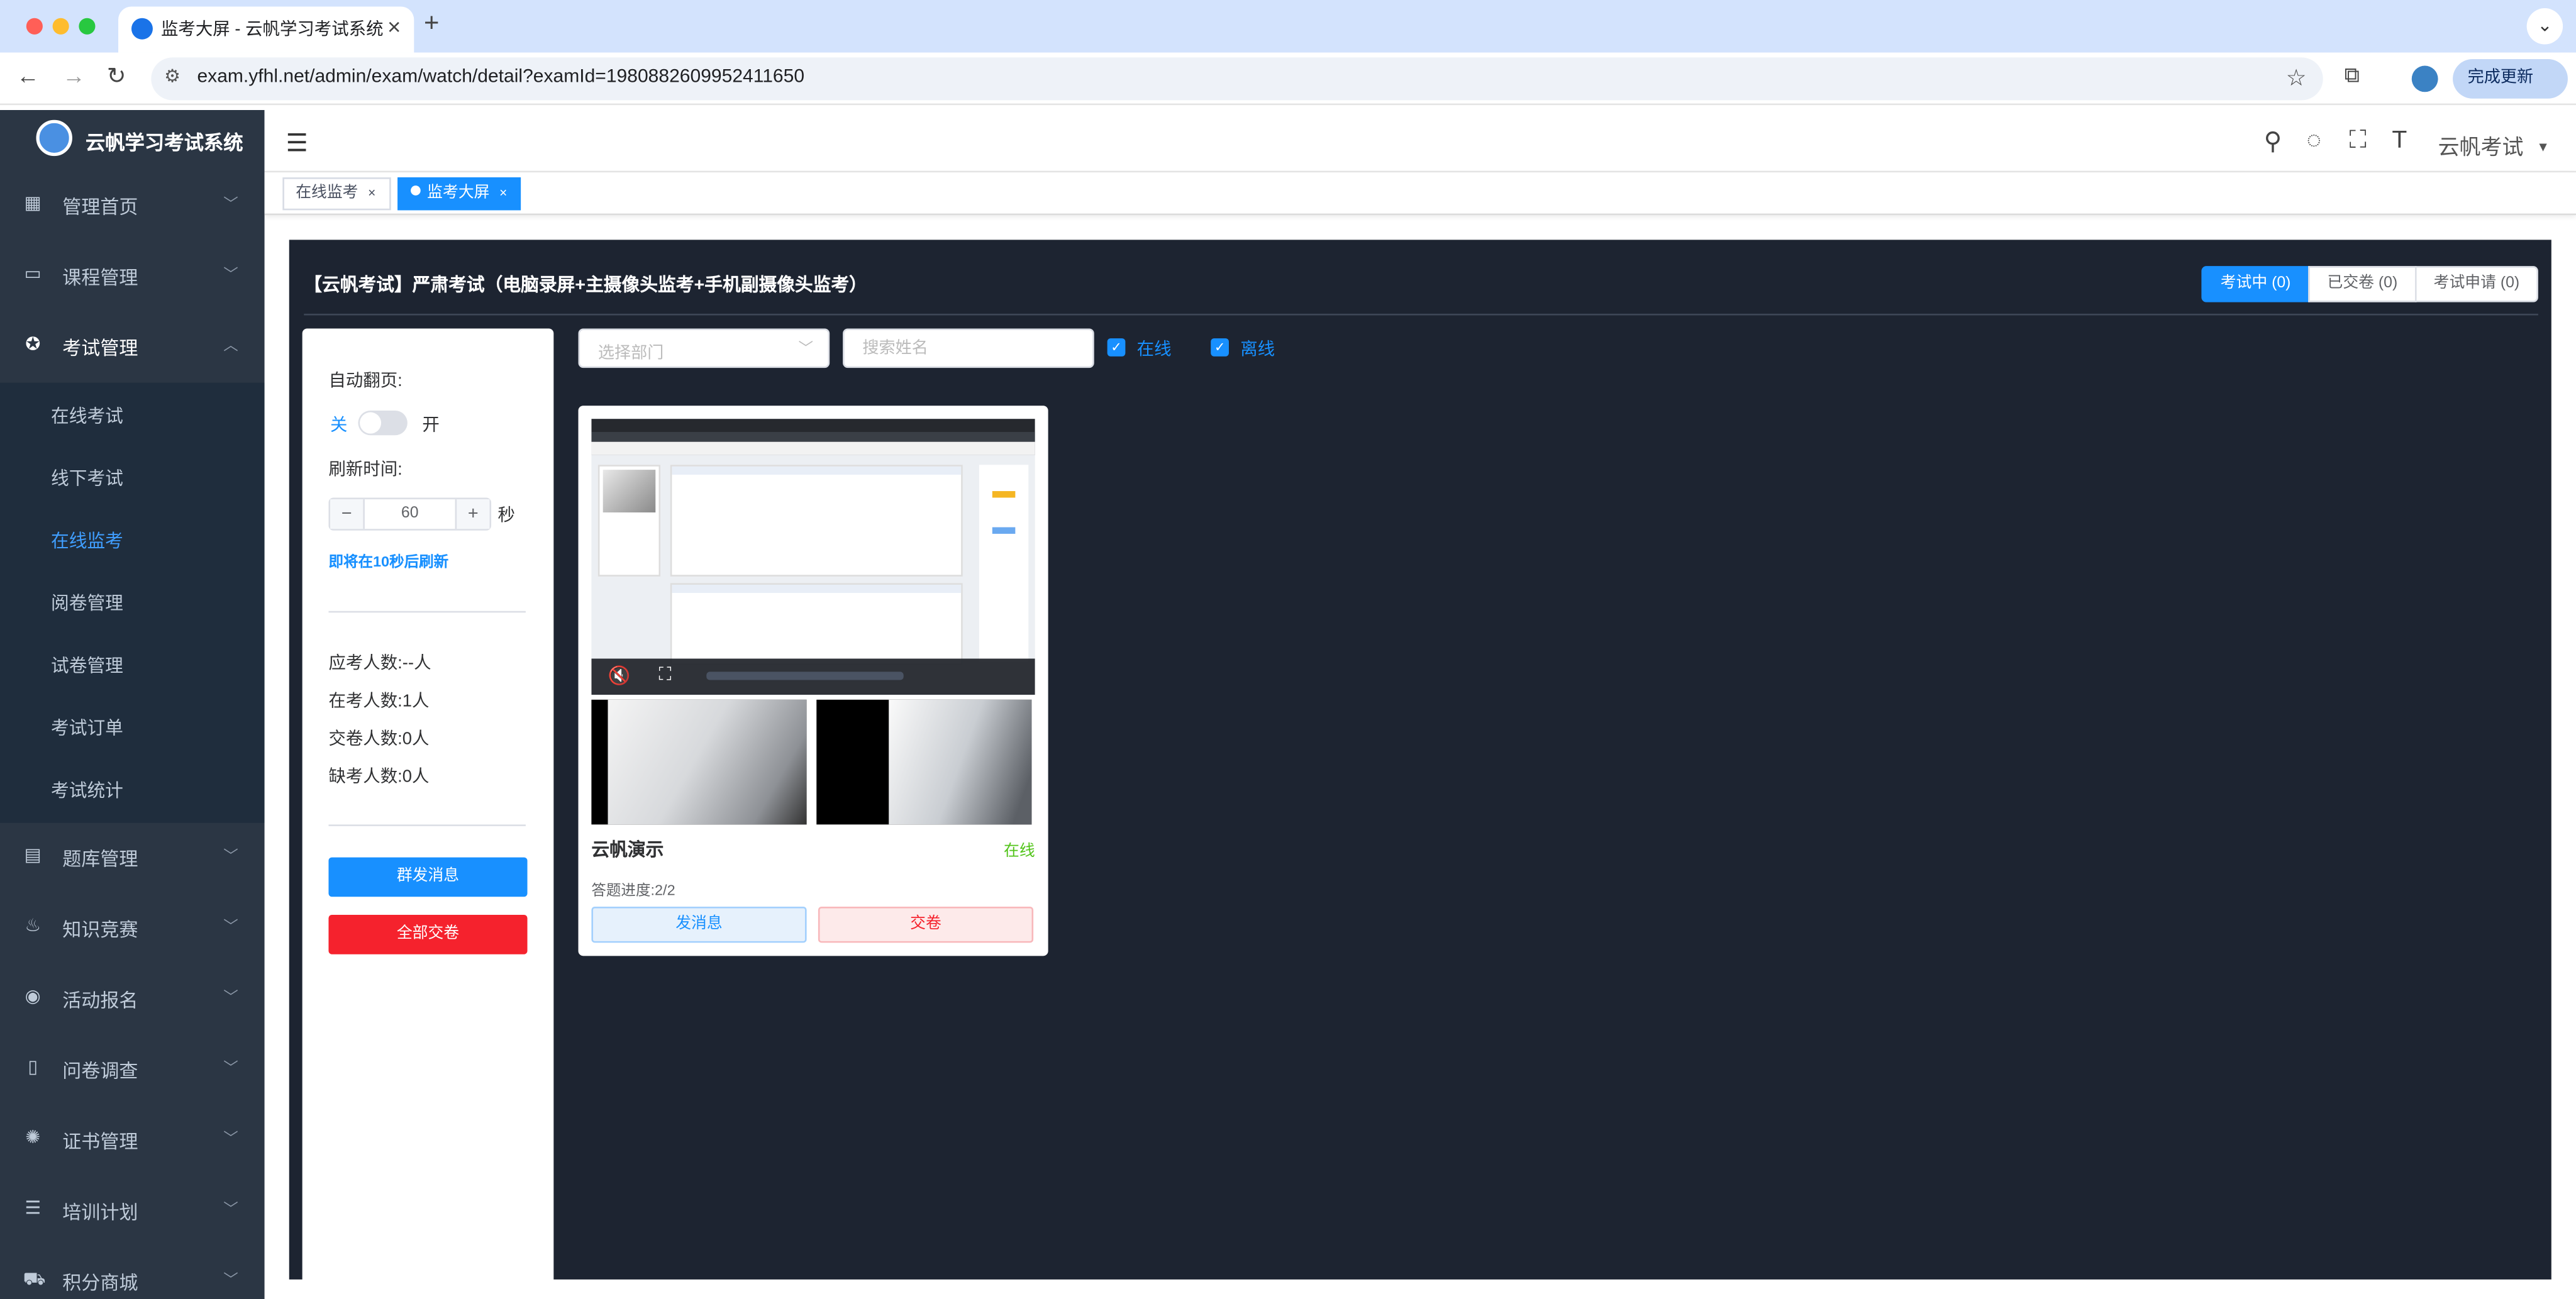 The height and width of the screenshot is (1299, 2576). What do you see at coordinates (968, 348) in the screenshot?
I see `name-search-input` at bounding box center [968, 348].